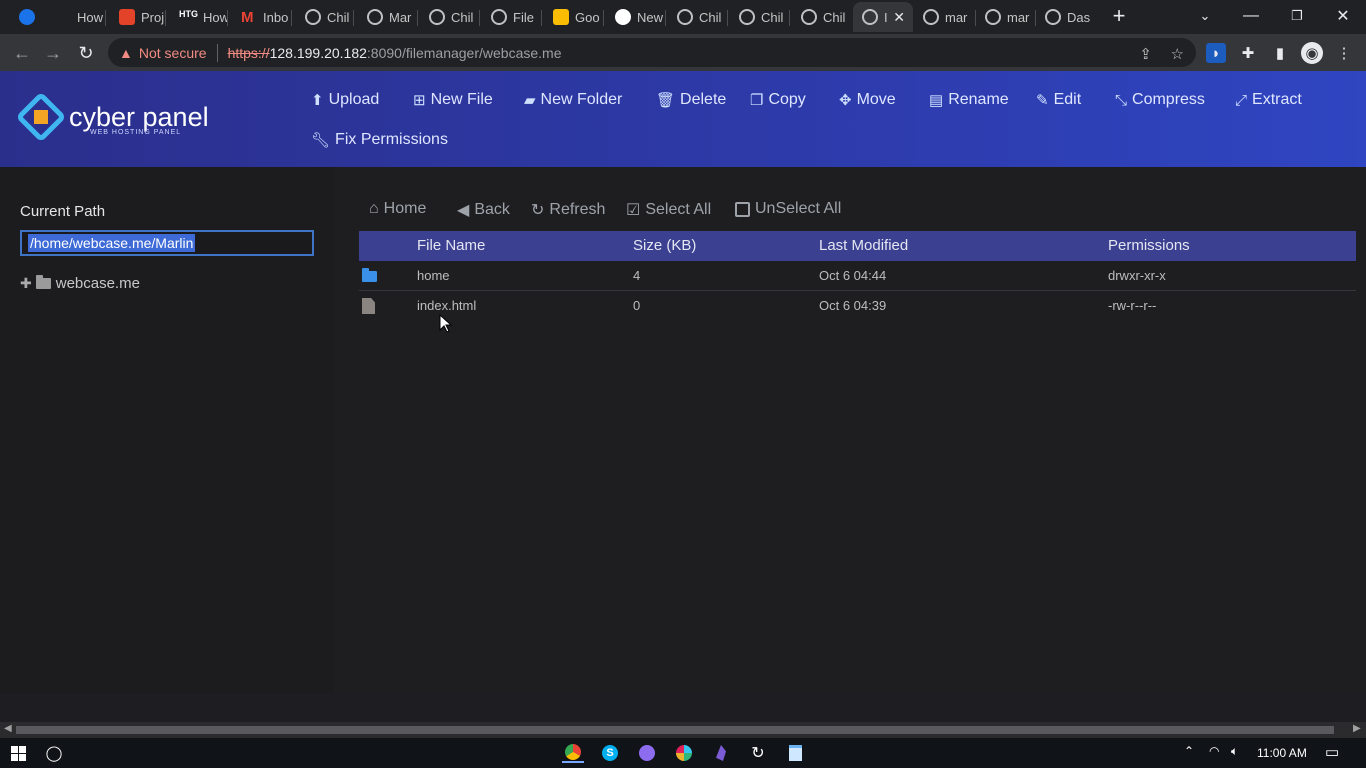 The width and height of the screenshot is (1366, 768). What do you see at coordinates (86, 53) in the screenshot?
I see `reload-icon: ↻` at bounding box center [86, 53].